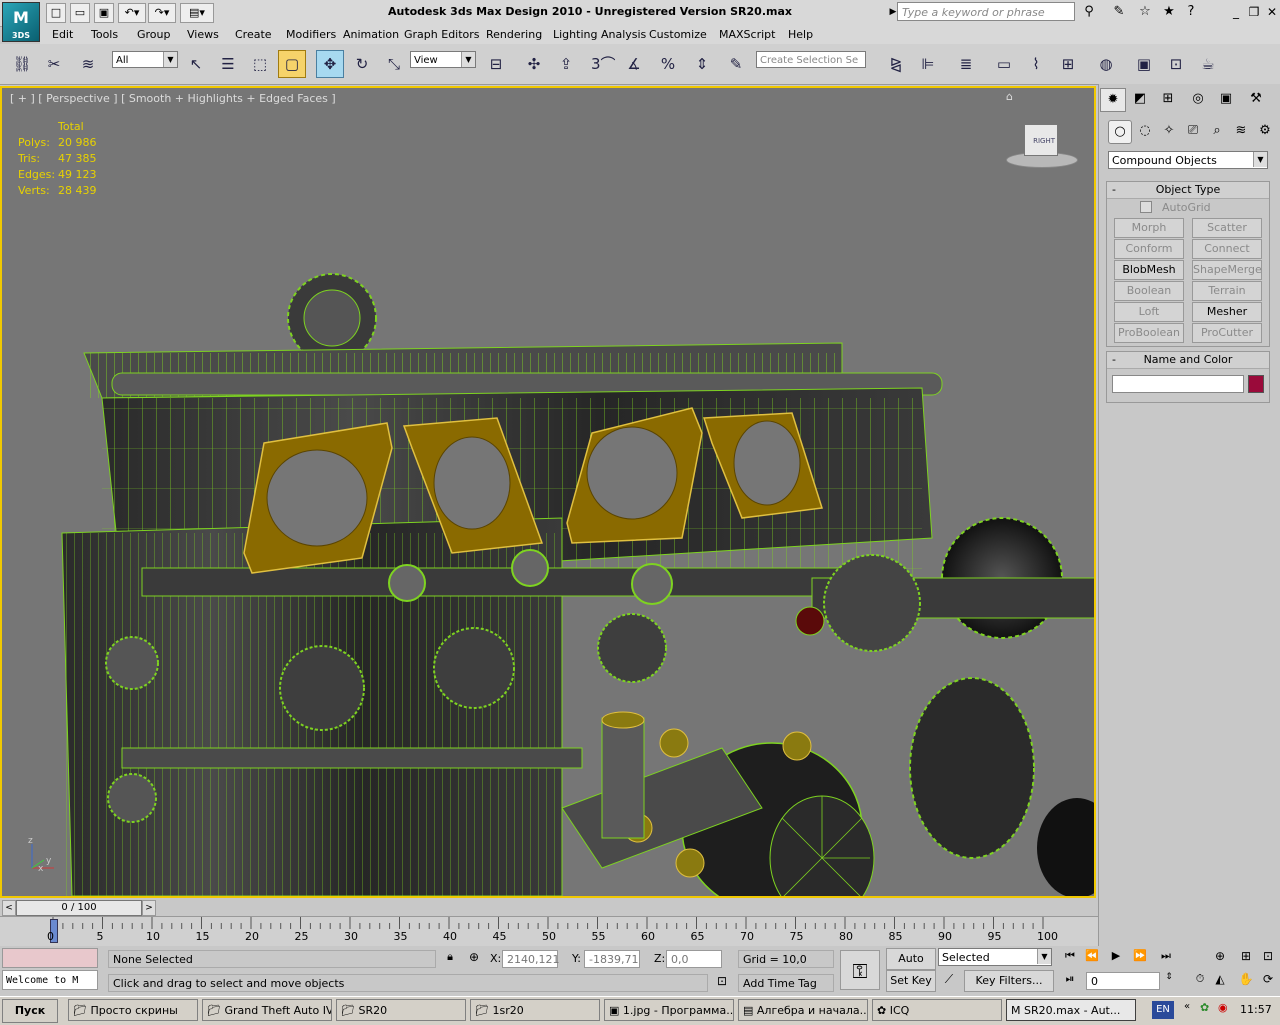 Image resolution: width=1280 pixels, height=1025 pixels. Describe the element at coordinates (1246, 979) in the screenshot. I see `pan-icon: ✋` at that location.